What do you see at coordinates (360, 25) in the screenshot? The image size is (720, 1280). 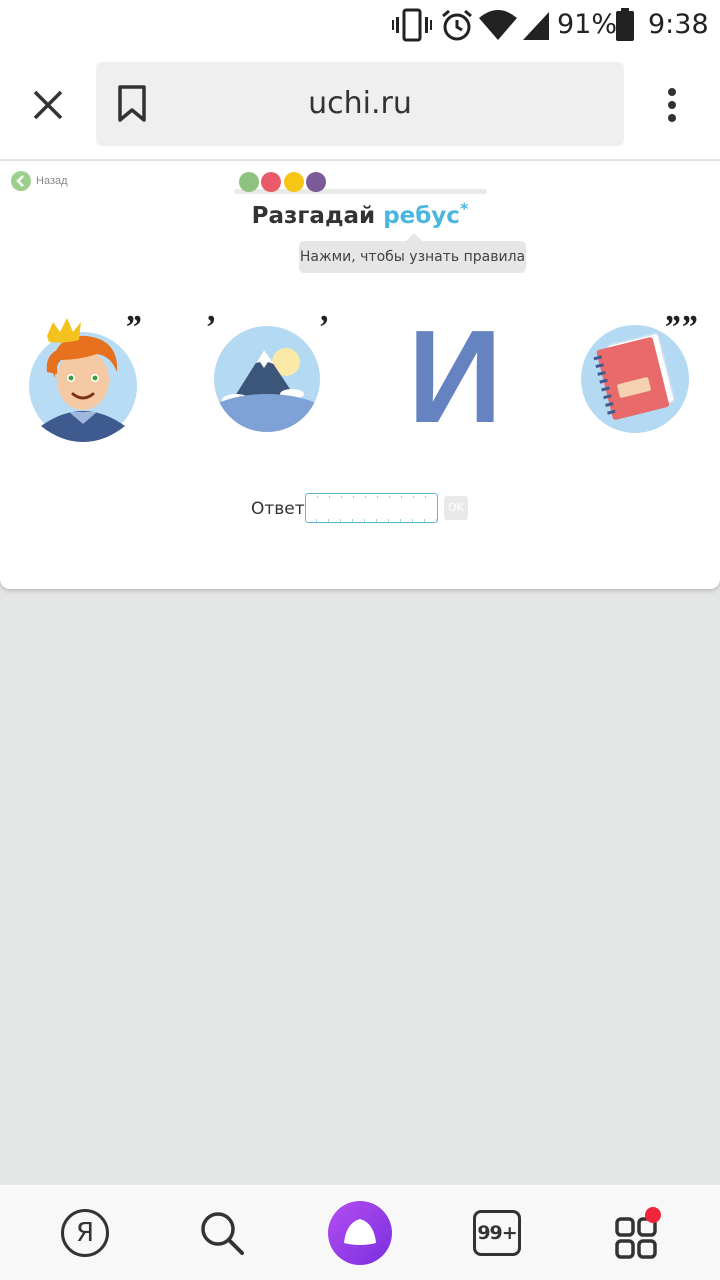 I see `status-bar: 91% 9:38` at bounding box center [360, 25].